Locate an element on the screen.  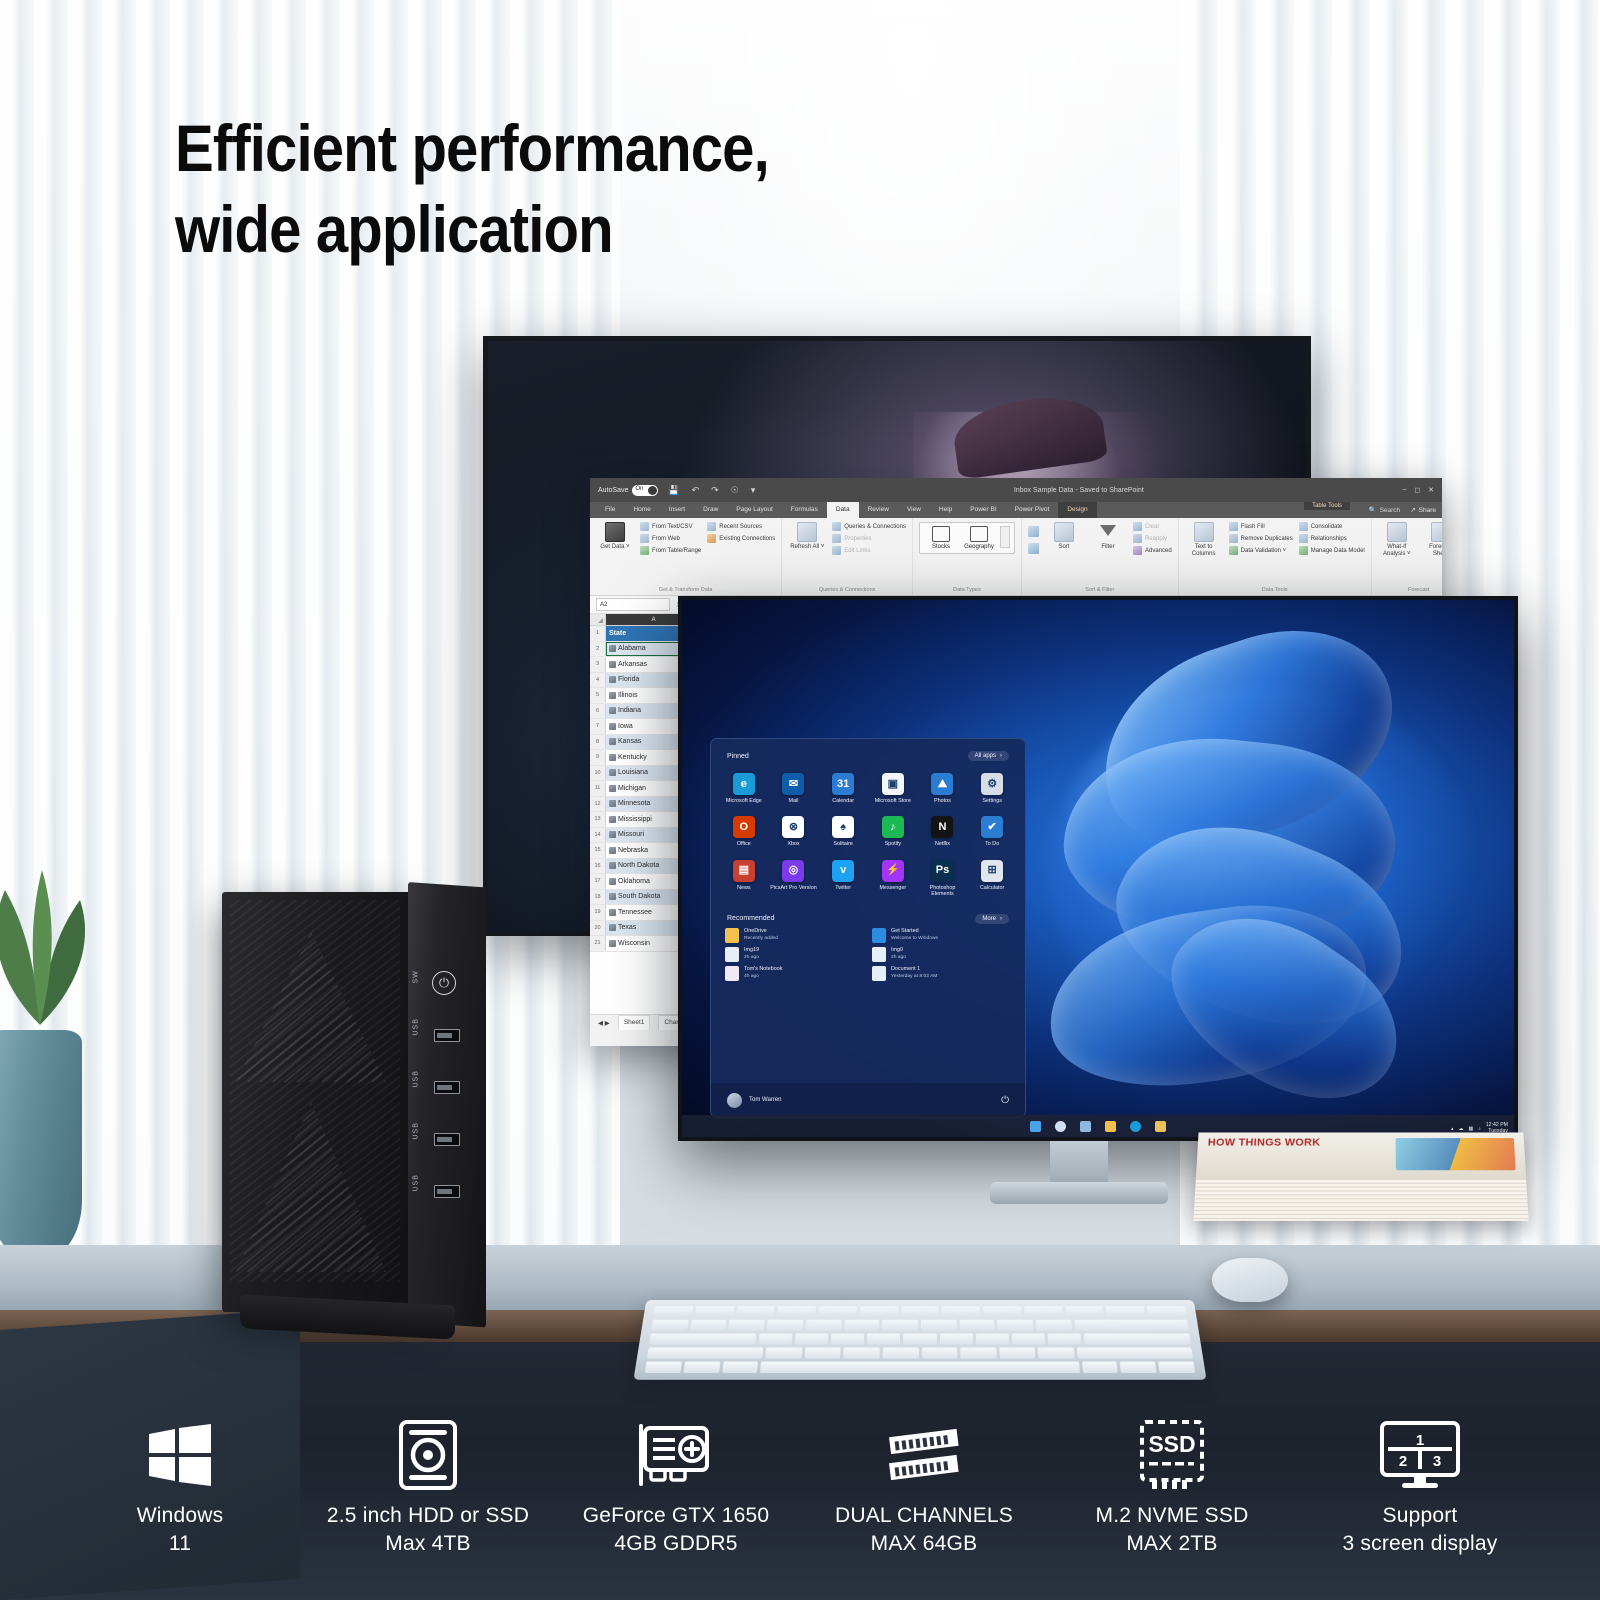
edit-links-button: Edit Links is located at coordinates (869, 550).